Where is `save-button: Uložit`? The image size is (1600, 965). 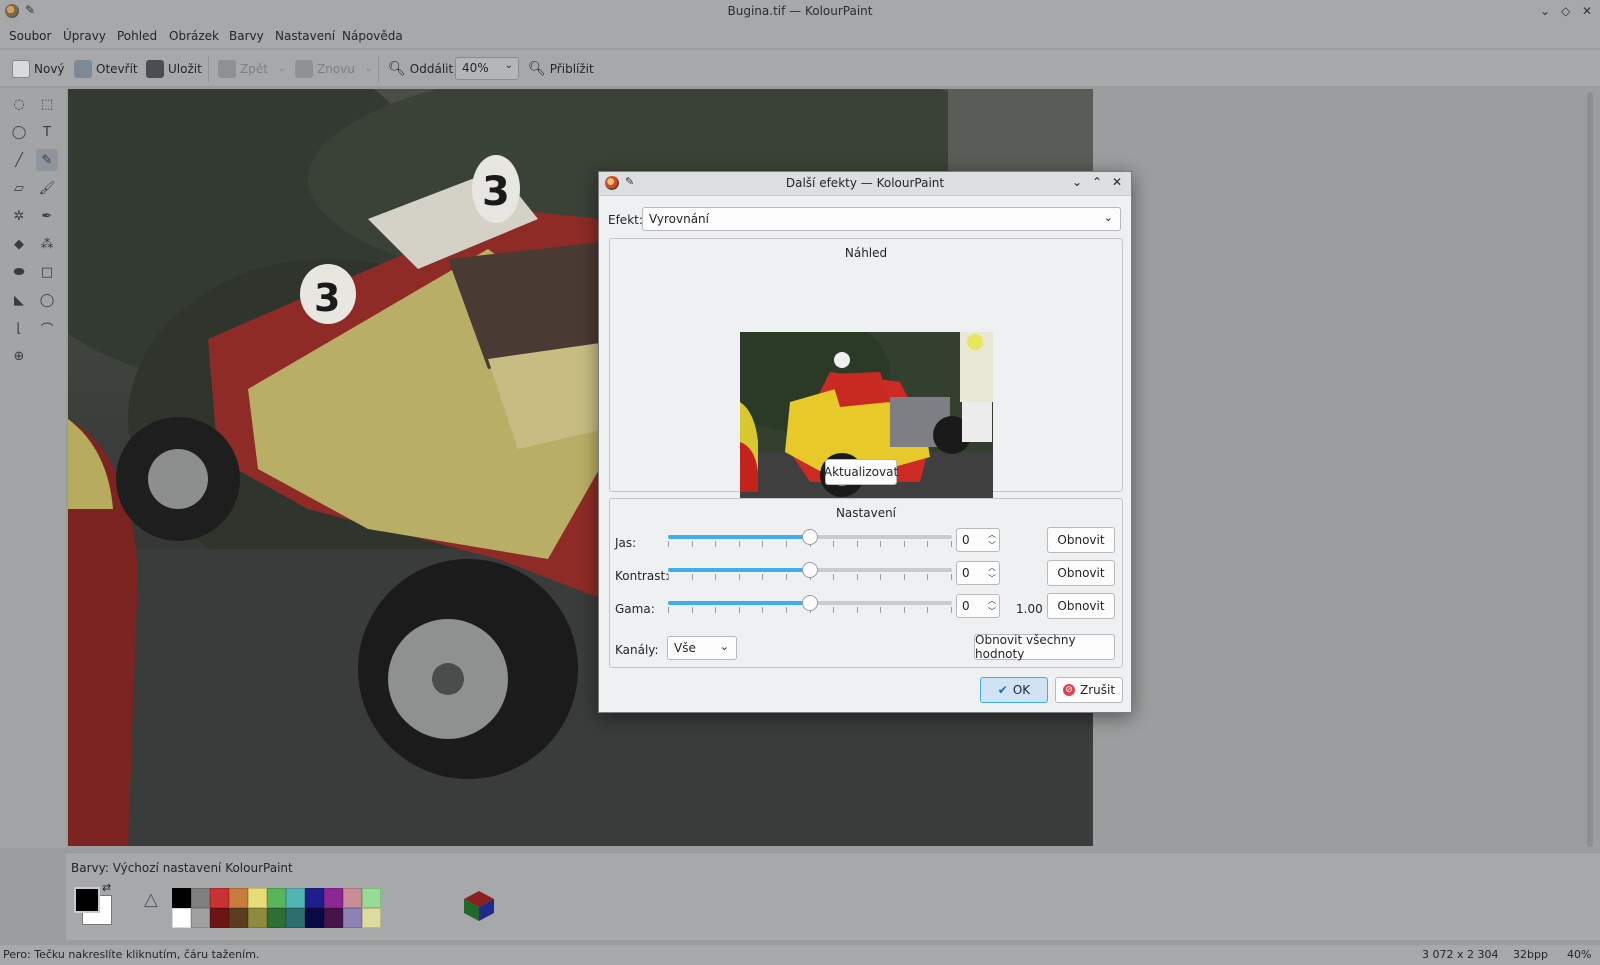 save-button: Uložit is located at coordinates (174, 69).